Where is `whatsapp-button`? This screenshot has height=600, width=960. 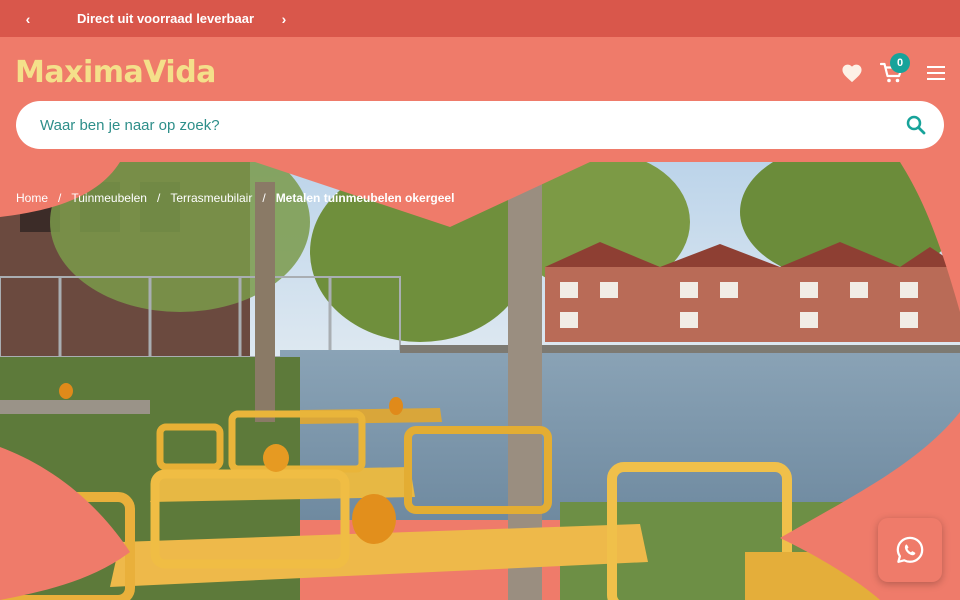 whatsapp-button is located at coordinates (910, 550).